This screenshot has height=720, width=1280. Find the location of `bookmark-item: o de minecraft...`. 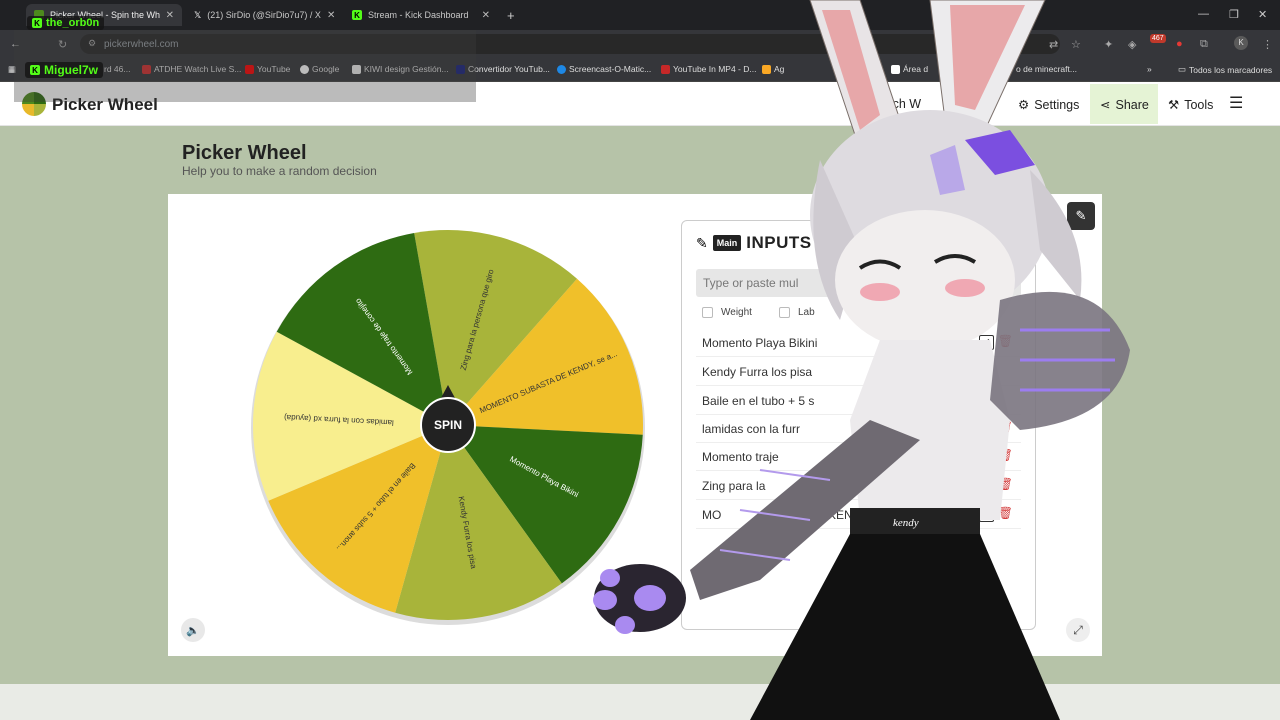

bookmark-item: o de minecraft... is located at coordinates (1046, 69).